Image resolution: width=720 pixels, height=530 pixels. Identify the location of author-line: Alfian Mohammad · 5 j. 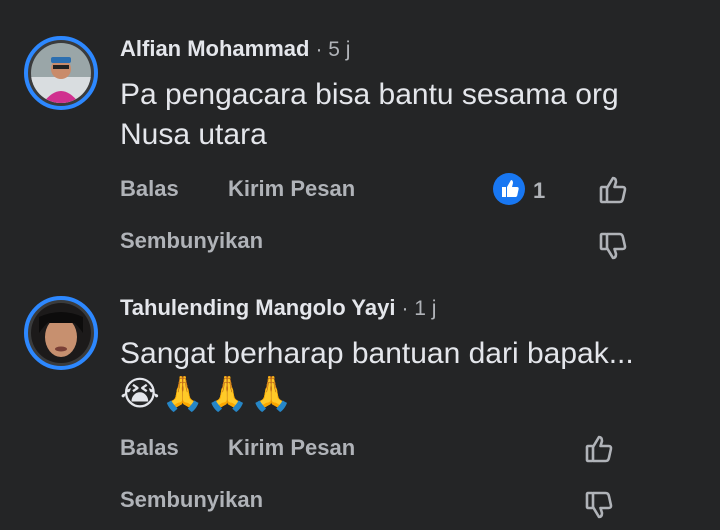
(235, 49).